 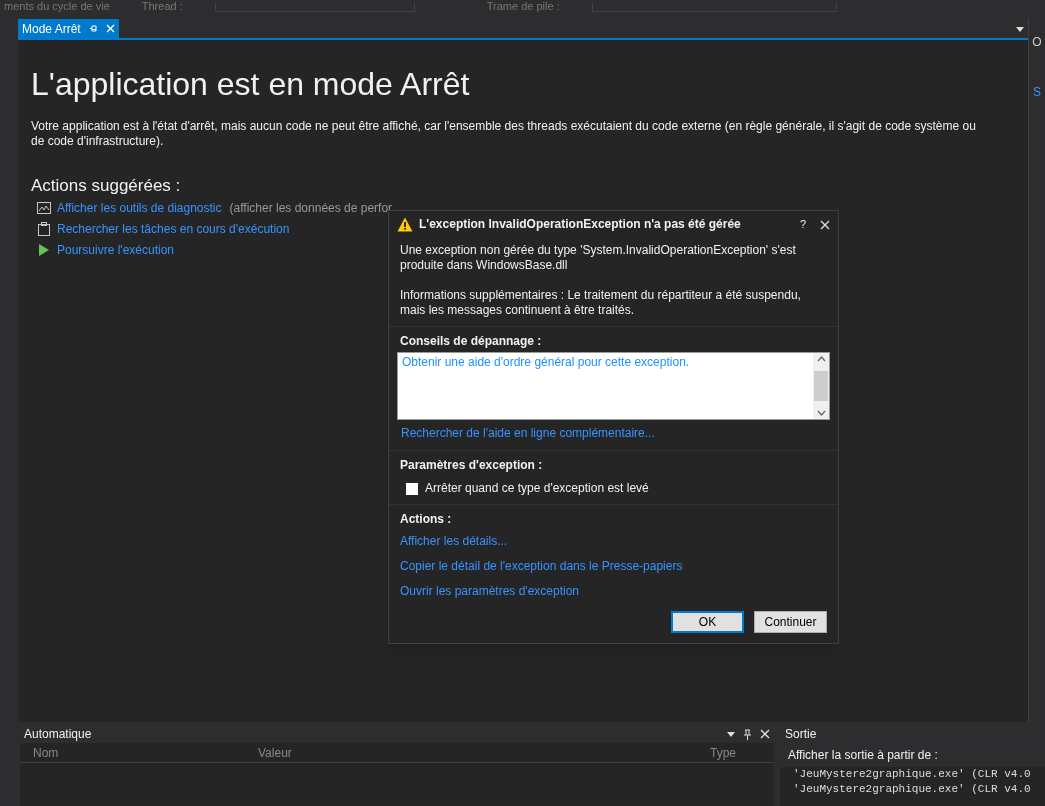 I want to click on output-source-label: Afficher la sortie à partir de :, so click(x=863, y=755).